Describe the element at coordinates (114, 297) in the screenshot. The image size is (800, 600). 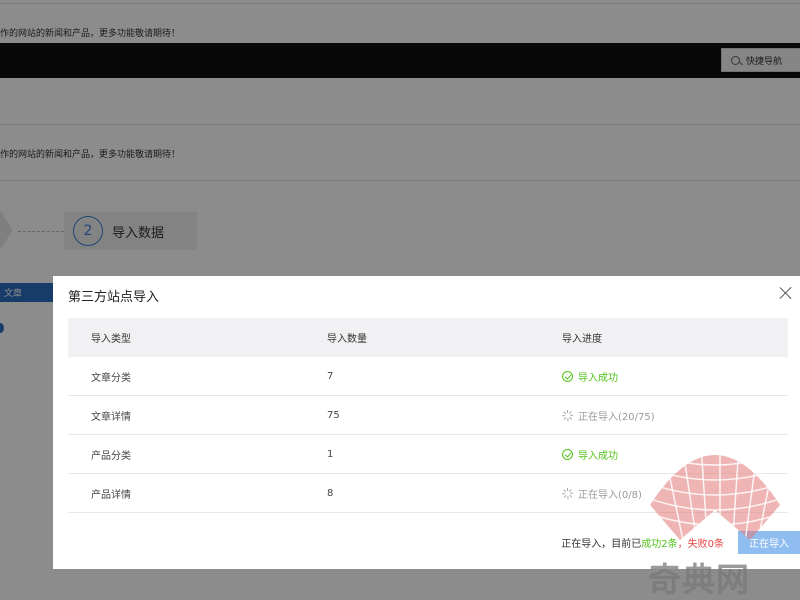
I see `modal-title: 第三方站点导入` at that location.